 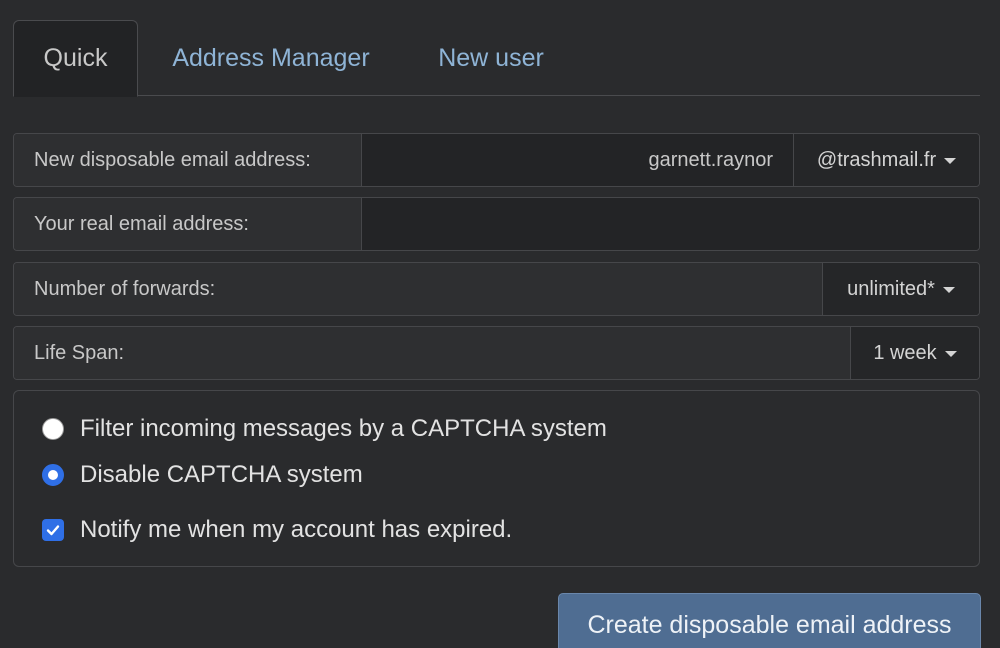 I want to click on tab-new-user: New user, so click(x=491, y=58).